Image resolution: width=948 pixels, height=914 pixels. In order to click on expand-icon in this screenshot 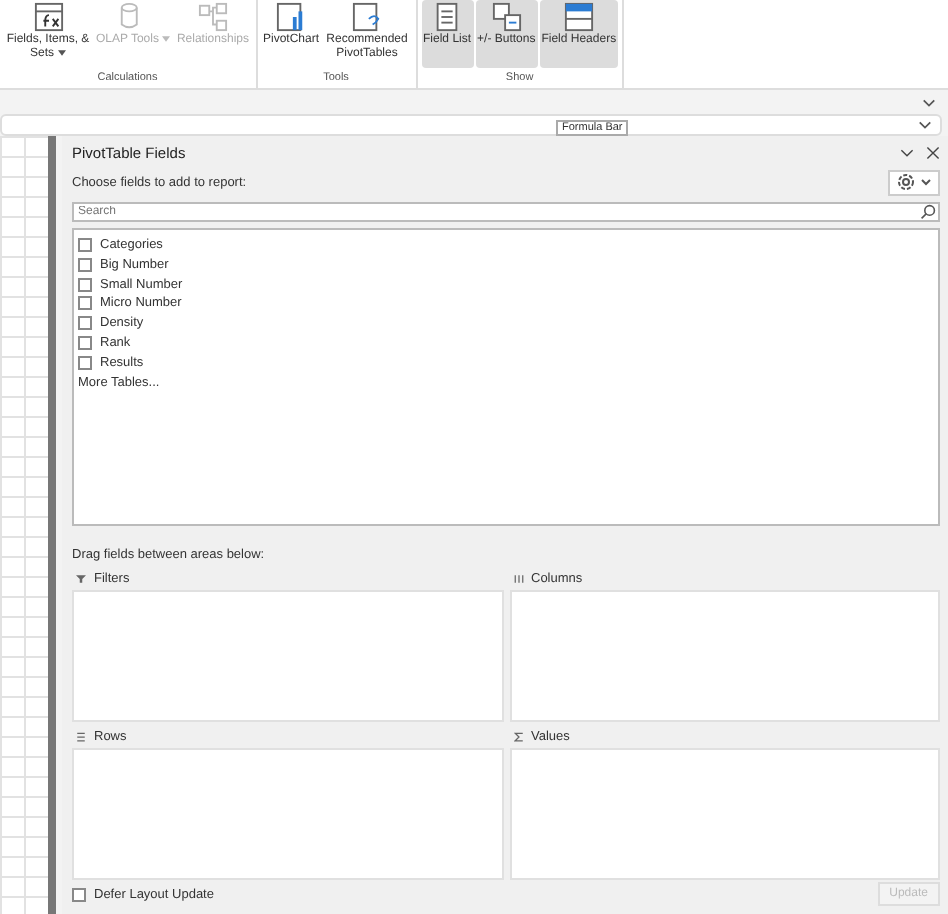, I will do `click(925, 125)`.